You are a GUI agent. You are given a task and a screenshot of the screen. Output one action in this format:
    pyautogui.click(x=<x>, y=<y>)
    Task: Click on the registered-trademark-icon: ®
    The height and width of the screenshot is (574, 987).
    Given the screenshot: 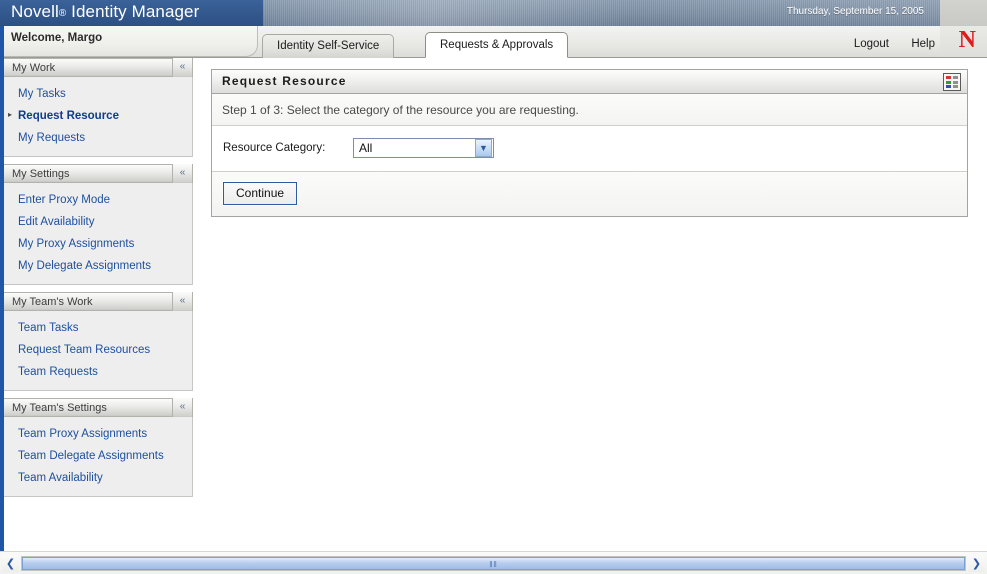 What is the action you would take?
    pyautogui.click(x=62, y=13)
    